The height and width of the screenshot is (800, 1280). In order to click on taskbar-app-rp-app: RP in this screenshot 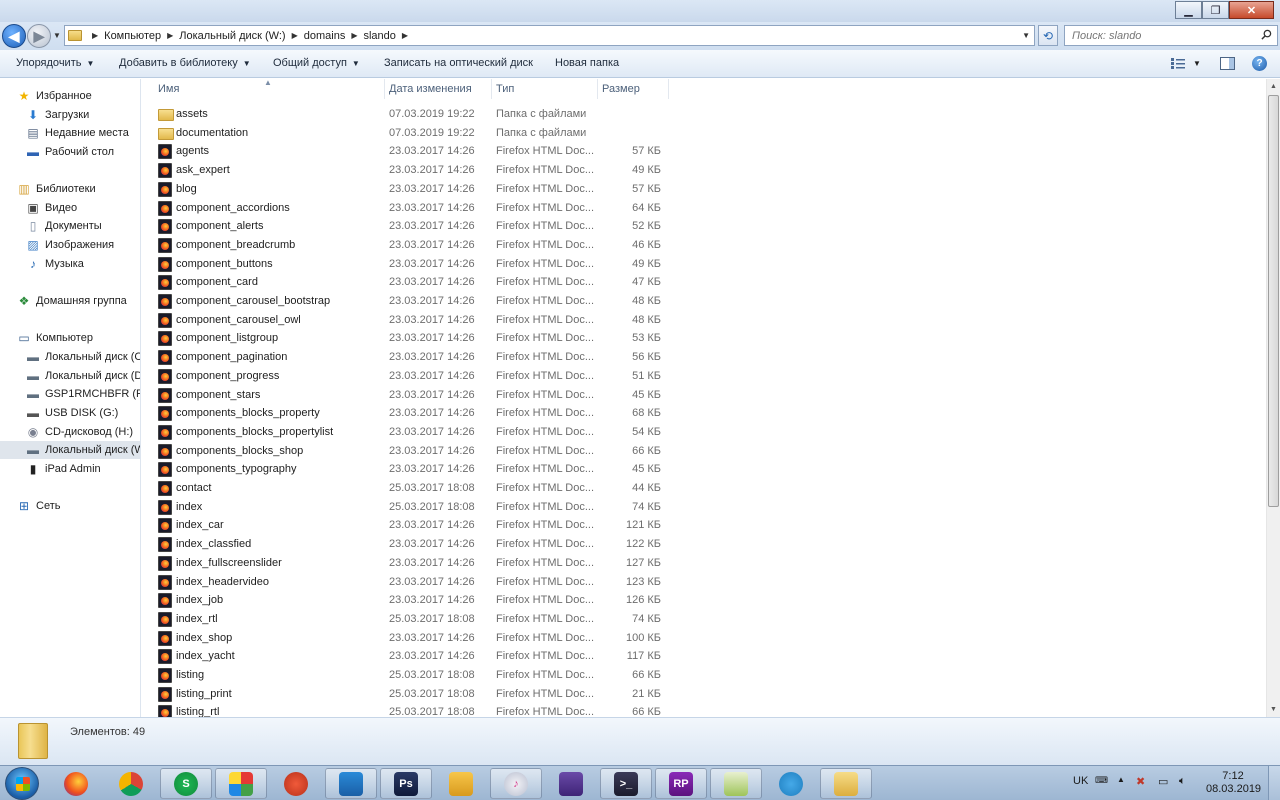, I will do `click(681, 783)`.